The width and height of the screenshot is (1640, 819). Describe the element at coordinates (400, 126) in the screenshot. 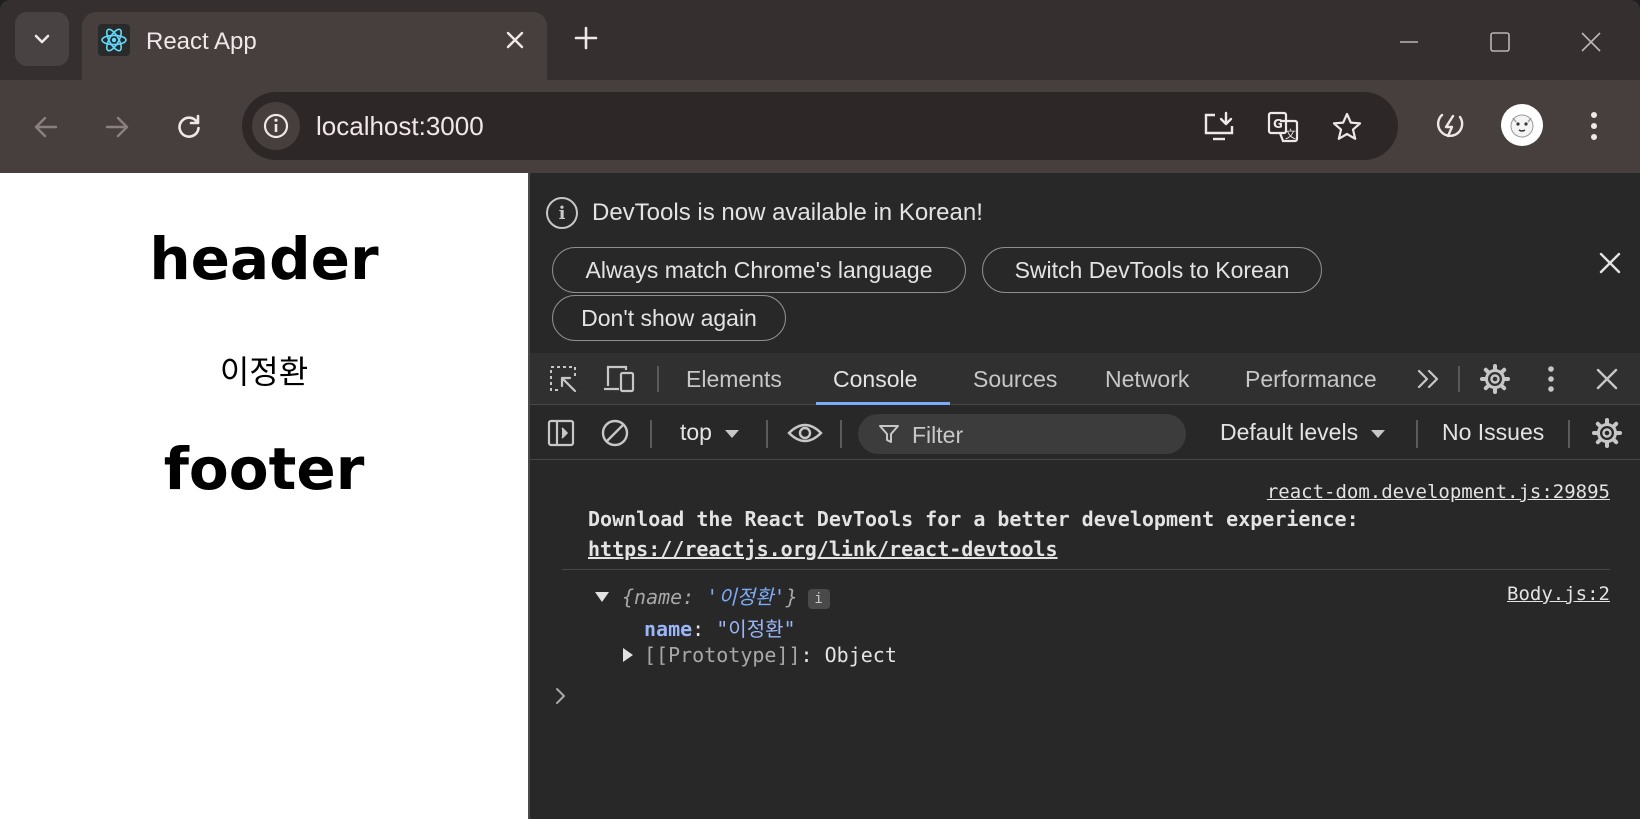

I see `url-text: localhost:3000` at that location.